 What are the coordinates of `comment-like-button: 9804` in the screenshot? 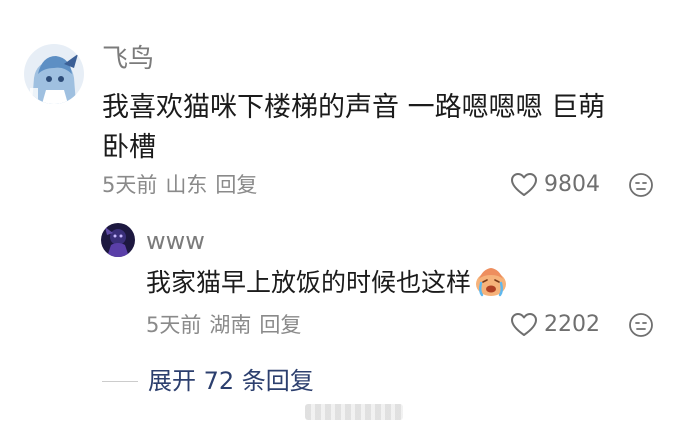 It's located at (555, 185).